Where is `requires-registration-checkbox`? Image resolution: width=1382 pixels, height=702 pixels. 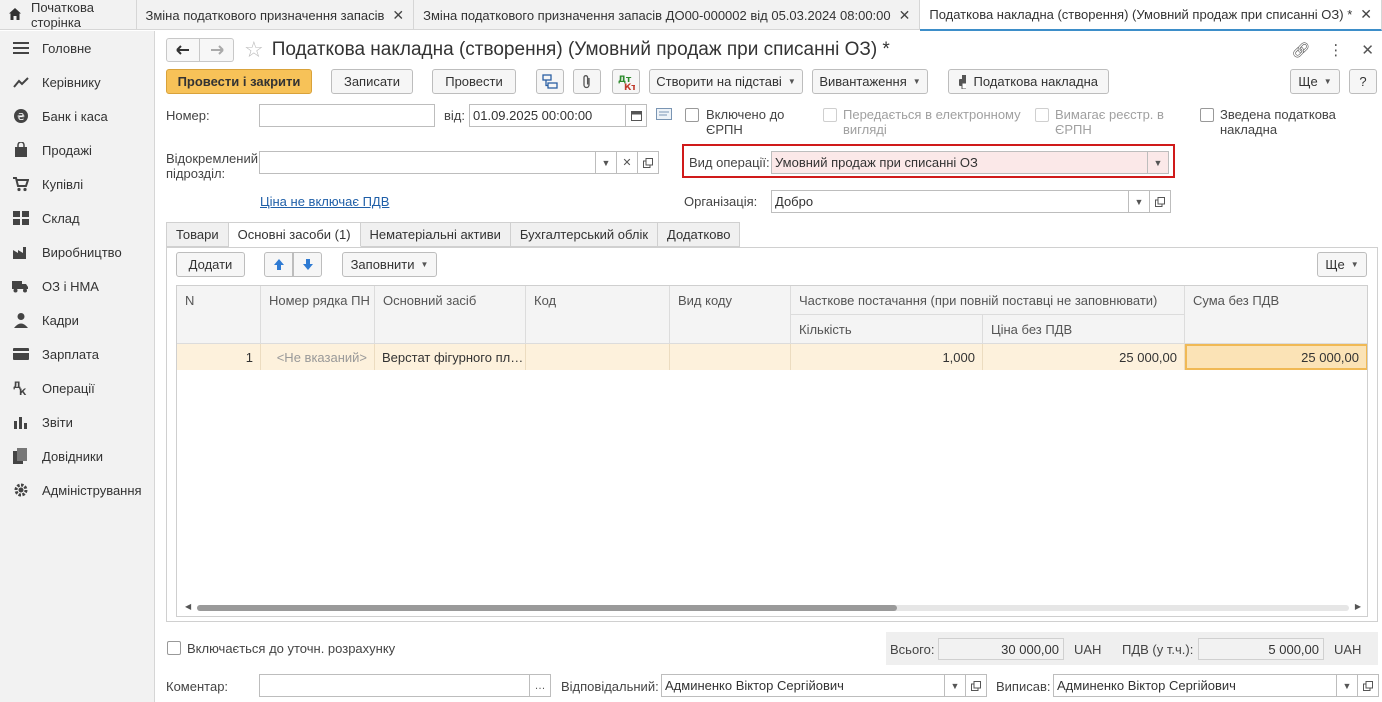 requires-registration-checkbox is located at coordinates (1042, 115).